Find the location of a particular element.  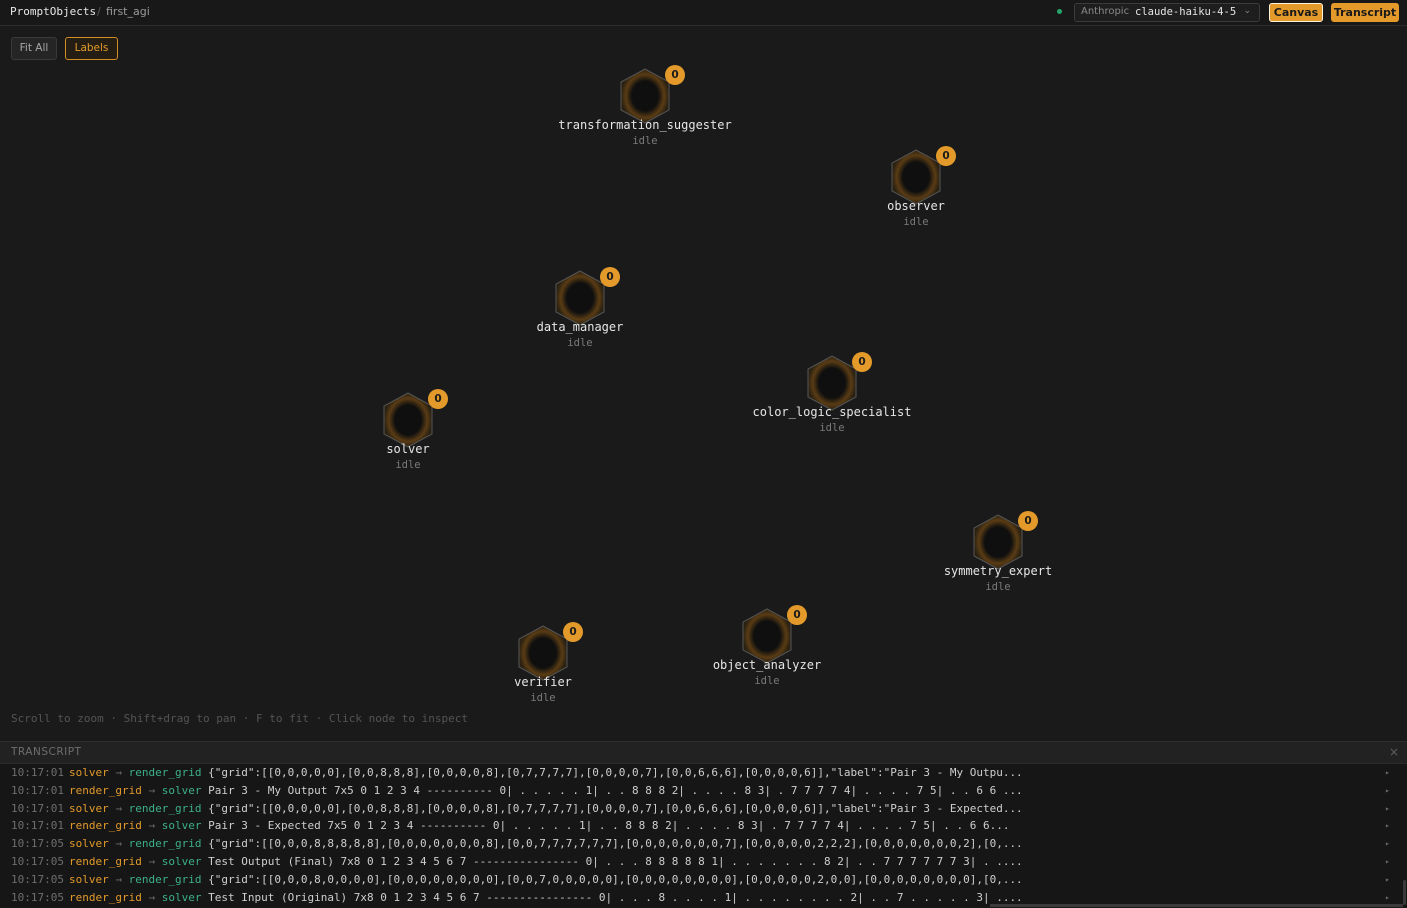

graph-node: 0 verifier idle is located at coordinates (543, 673).